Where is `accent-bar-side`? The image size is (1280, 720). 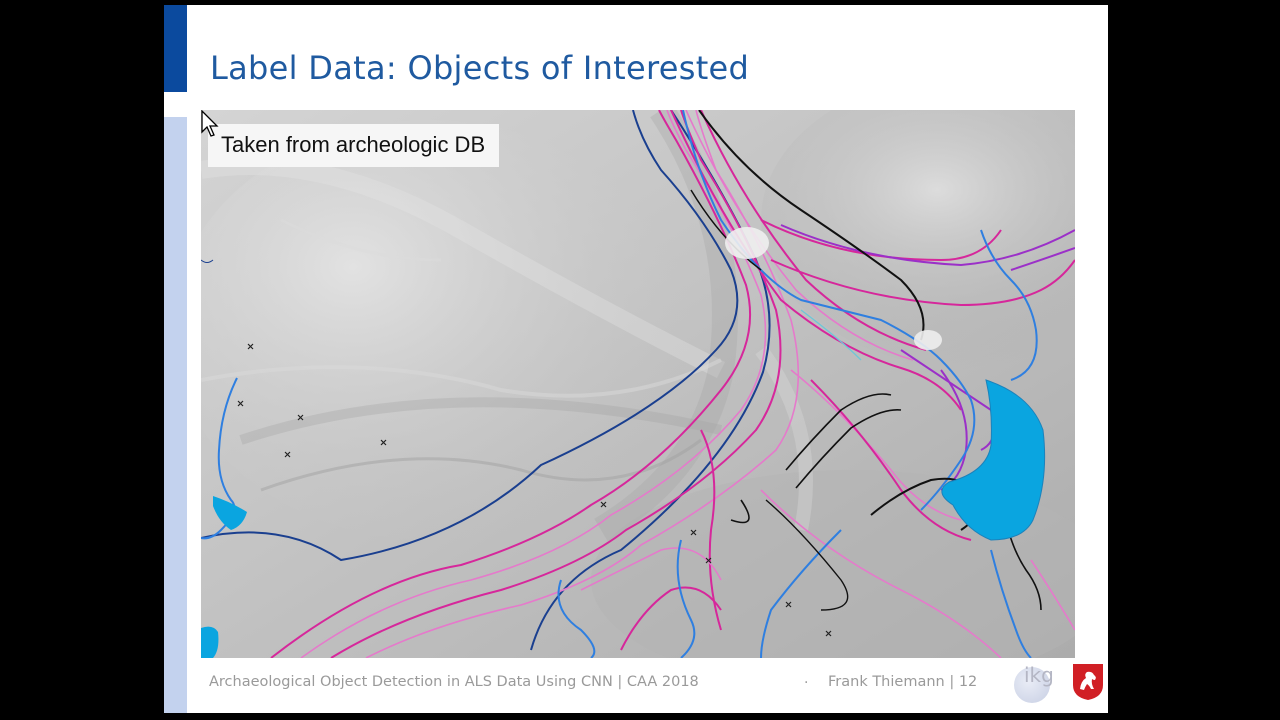 accent-bar-side is located at coordinates (175, 415).